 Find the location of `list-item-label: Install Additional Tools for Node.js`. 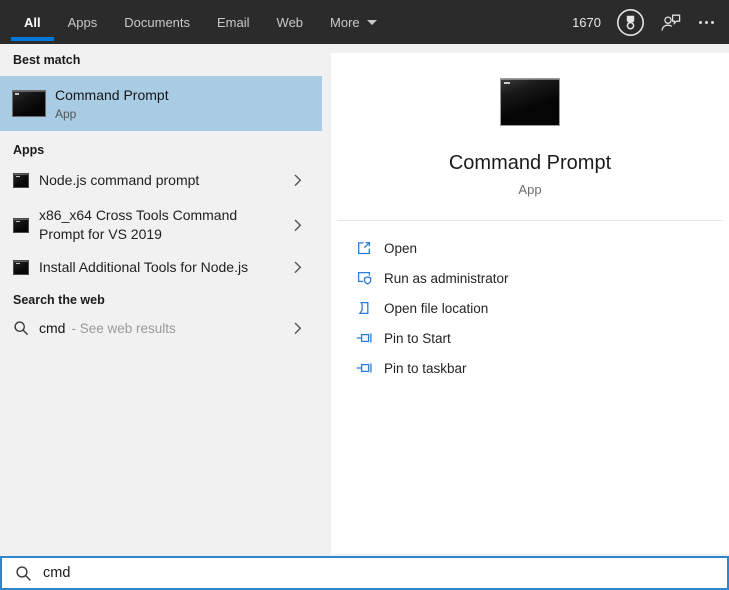

list-item-label: Install Additional Tools for Node.js is located at coordinates (144, 266).